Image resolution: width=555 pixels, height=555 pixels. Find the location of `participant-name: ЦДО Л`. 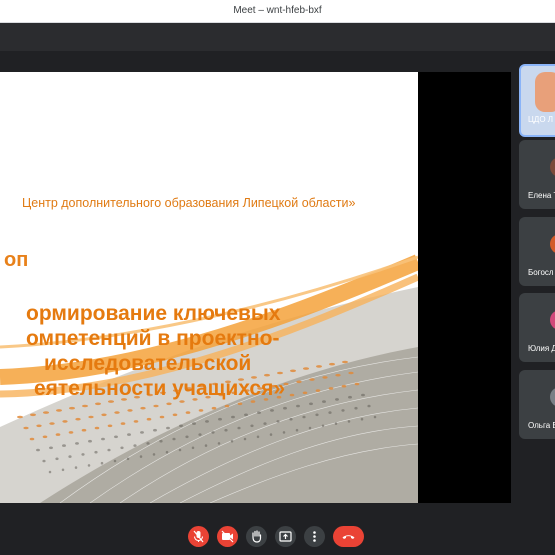

participant-name: ЦДО Л is located at coordinates (541, 119).